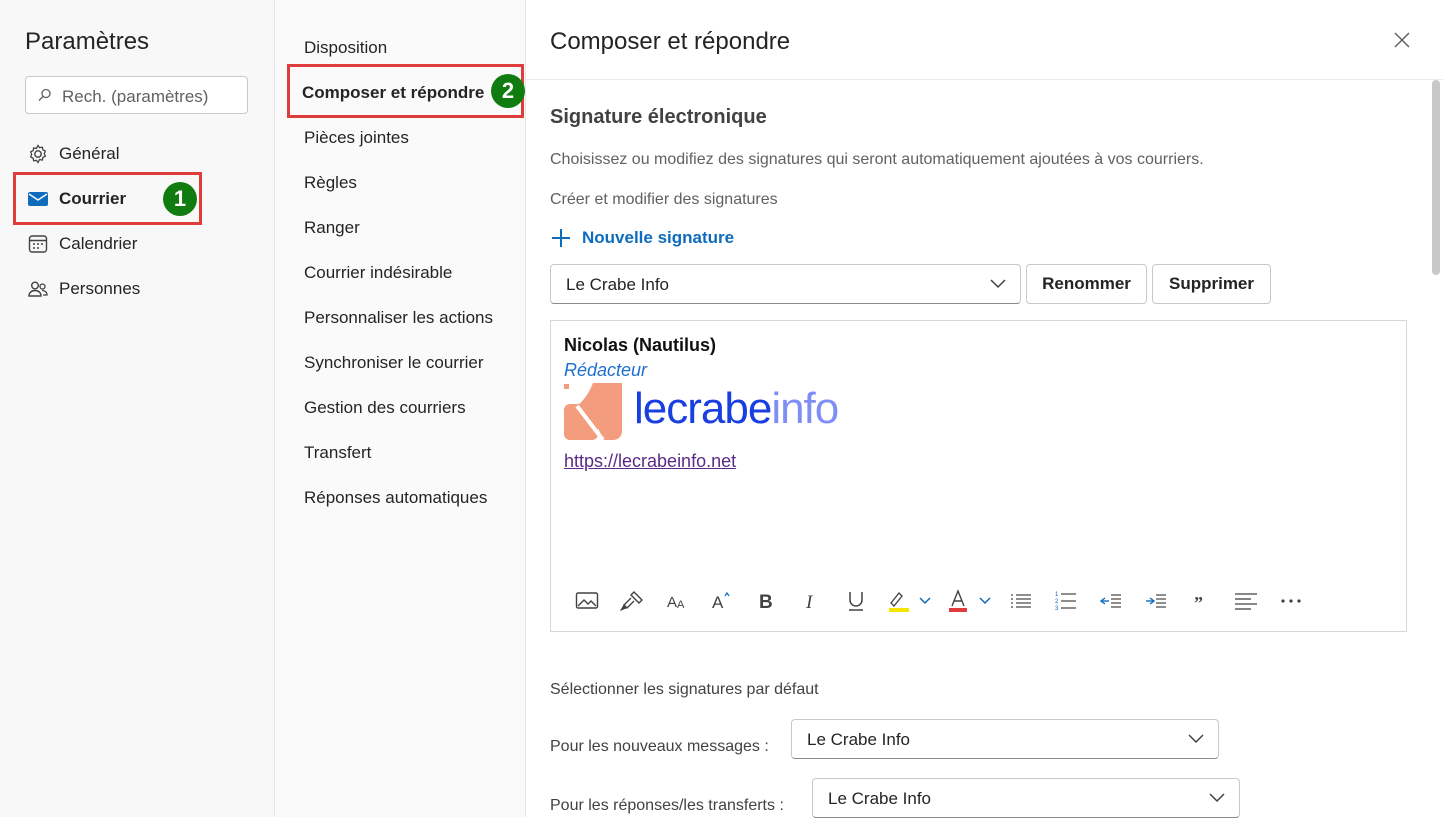  I want to click on default-signatures-label: Sélectionner les signatures par défaut, so click(684, 689).